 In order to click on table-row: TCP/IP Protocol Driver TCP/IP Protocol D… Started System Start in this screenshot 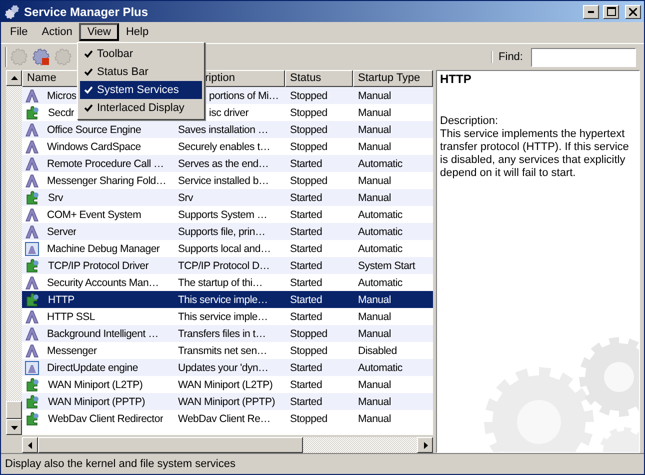, I will do `click(227, 265)`.